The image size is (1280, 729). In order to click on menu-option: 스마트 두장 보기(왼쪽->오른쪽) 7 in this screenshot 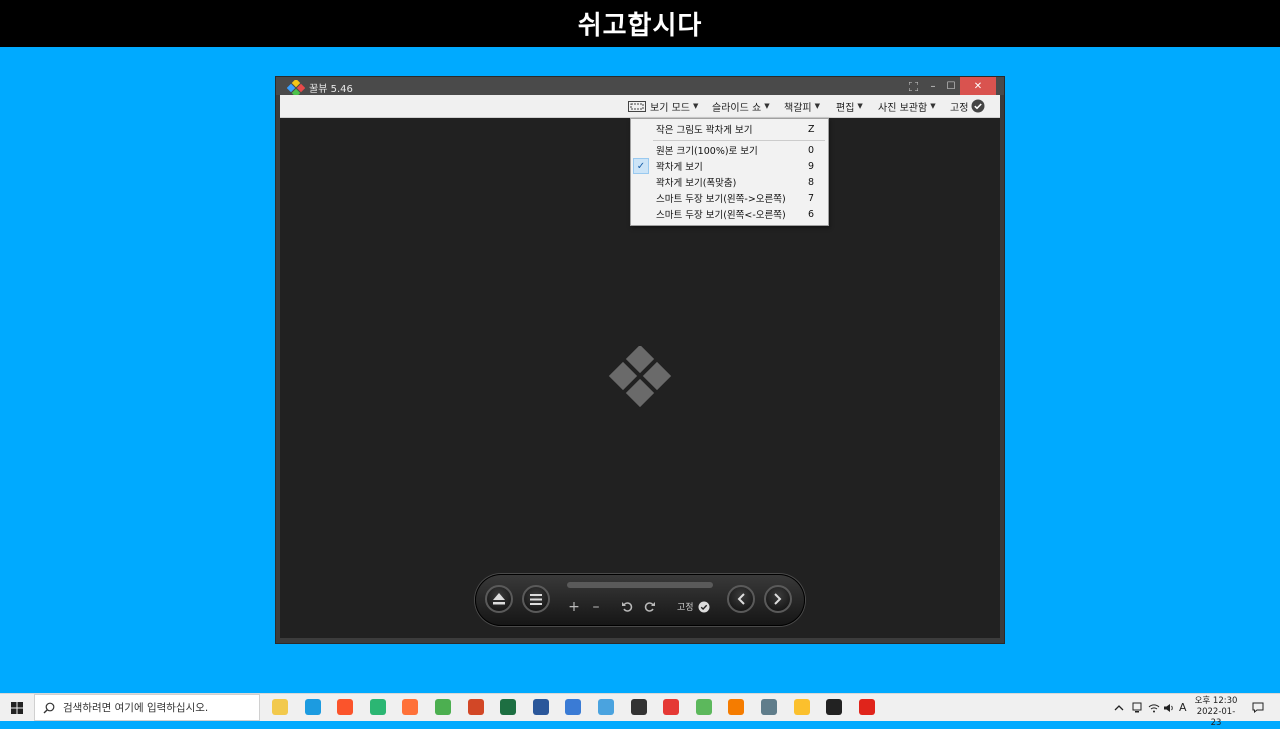, I will do `click(729, 198)`.